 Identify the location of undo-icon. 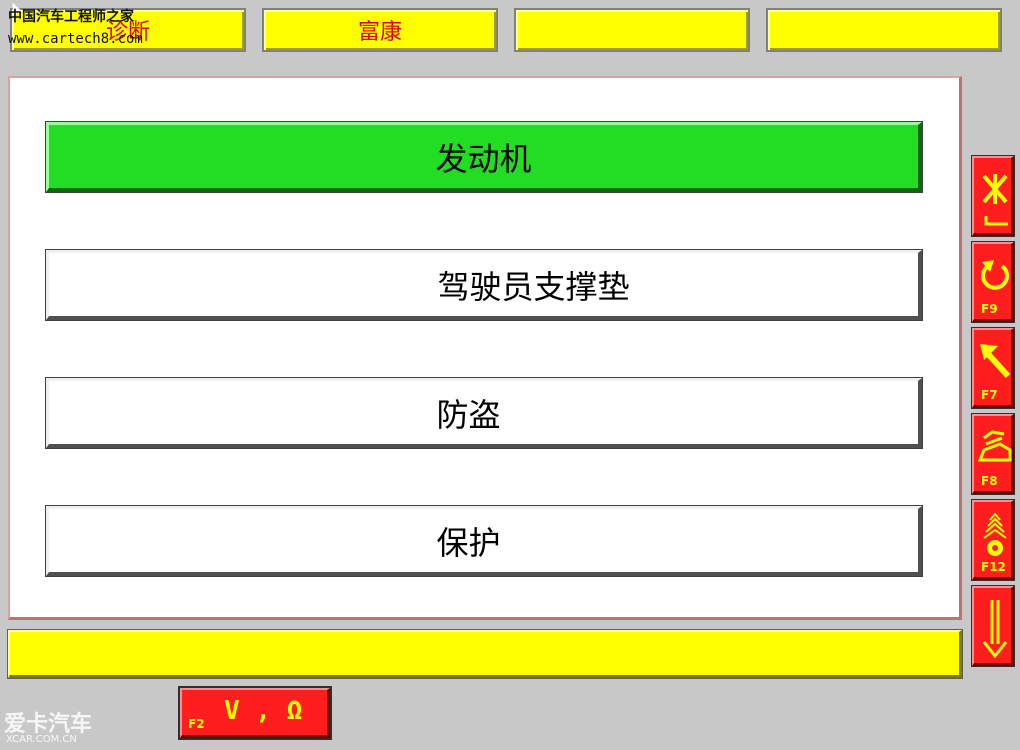
(995, 275).